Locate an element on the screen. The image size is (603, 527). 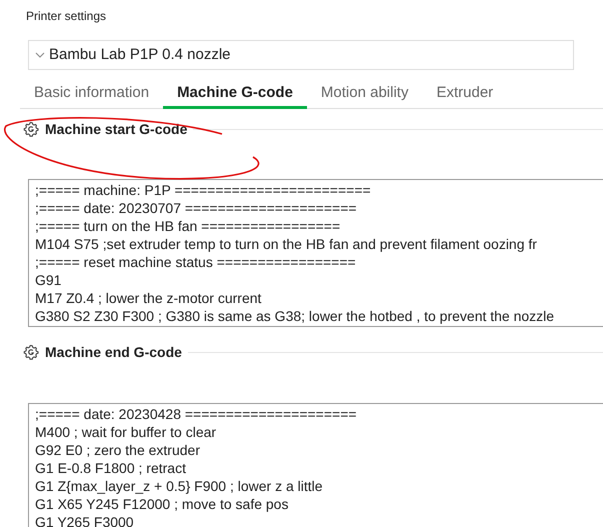
code-line: M400 ; wait for buffer to clear is located at coordinates (125, 432).